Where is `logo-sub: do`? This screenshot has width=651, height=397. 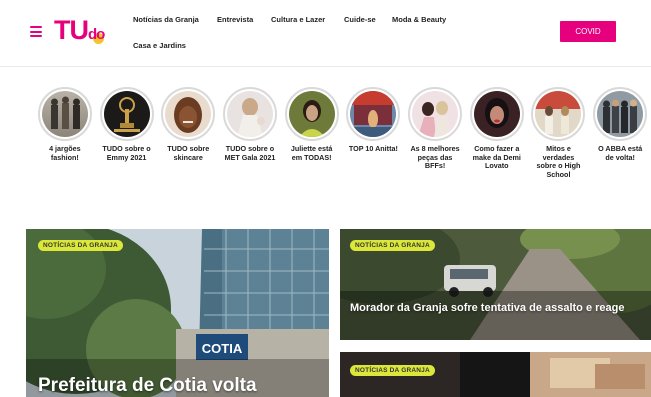 logo-sub: do is located at coordinates (96, 35).